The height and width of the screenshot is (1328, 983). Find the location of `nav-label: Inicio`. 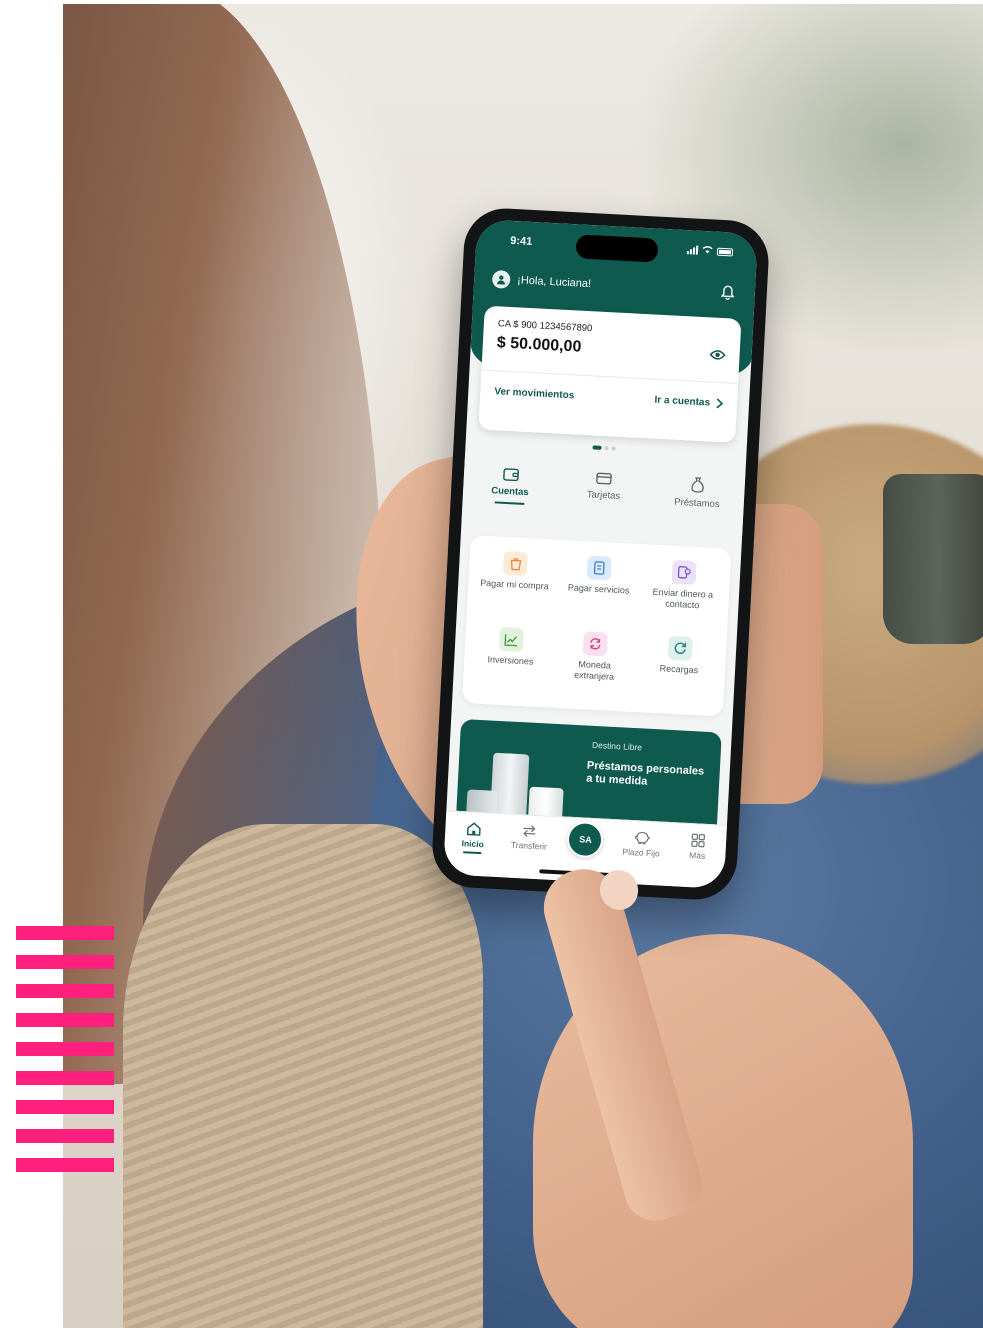

nav-label: Inicio is located at coordinates (473, 844).